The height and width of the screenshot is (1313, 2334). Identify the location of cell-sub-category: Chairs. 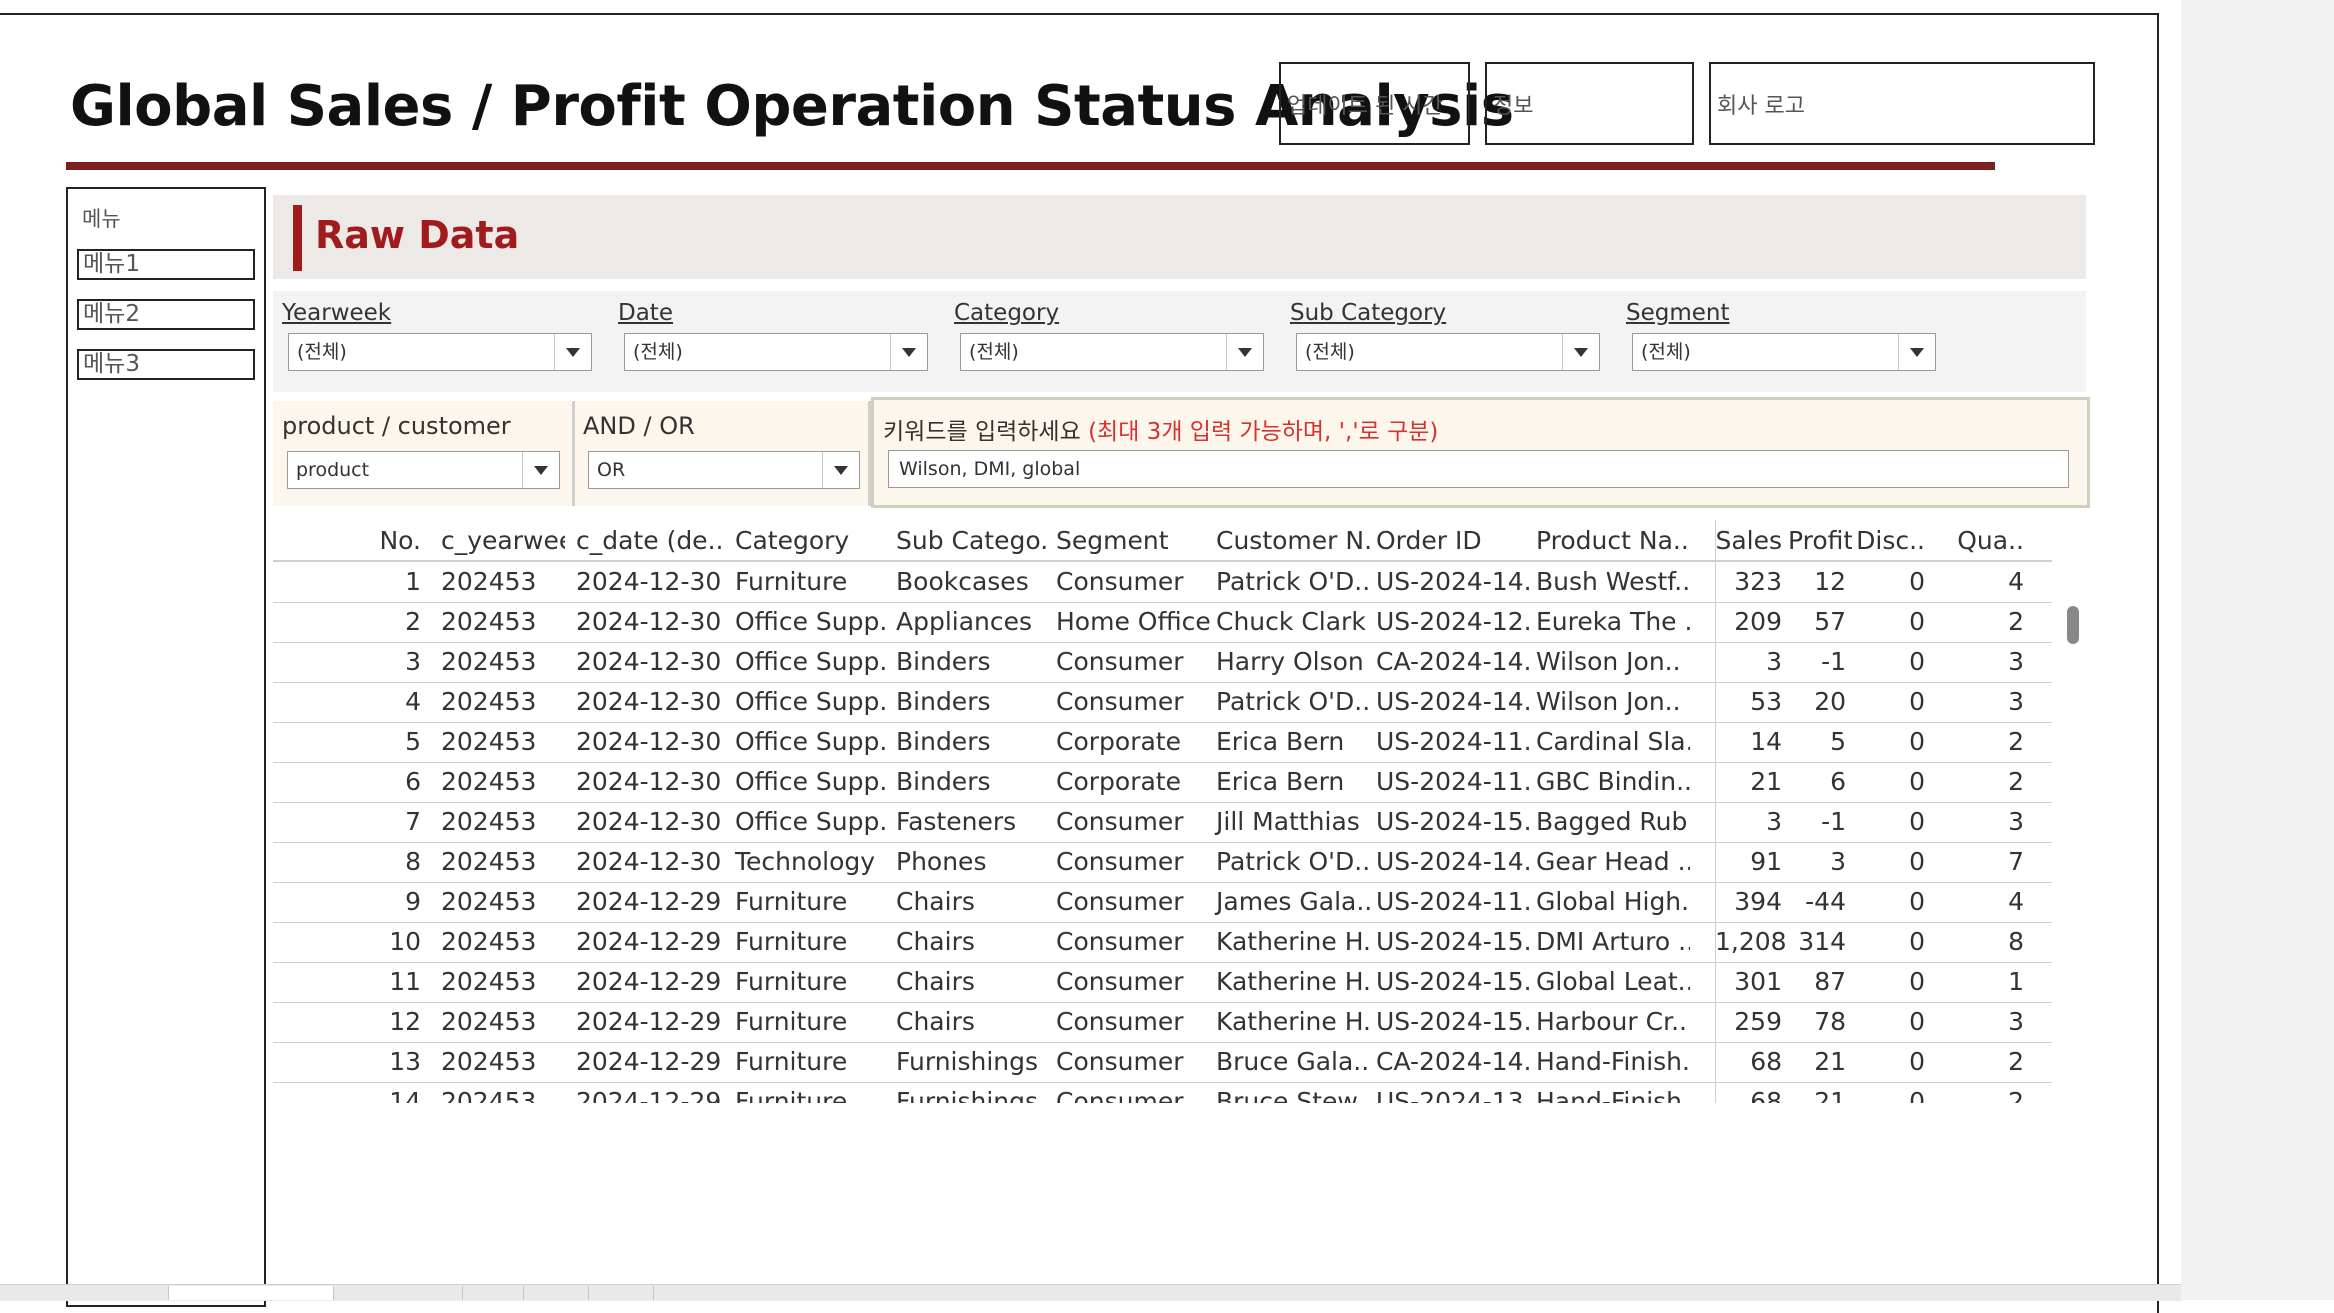
(935, 941).